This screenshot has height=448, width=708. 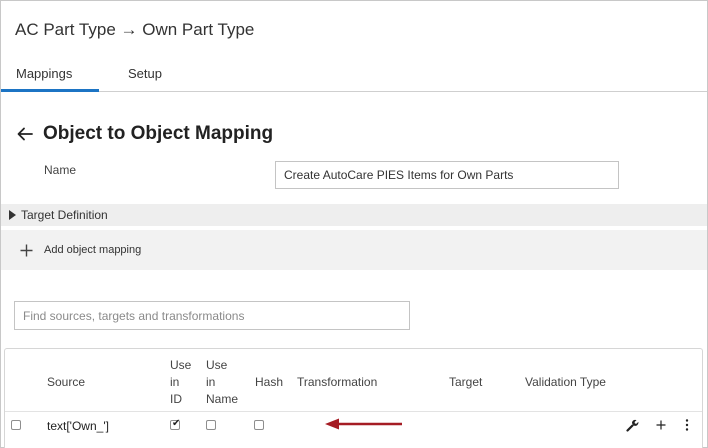 I want to click on checkmark-icon: ✔, so click(x=176, y=423).